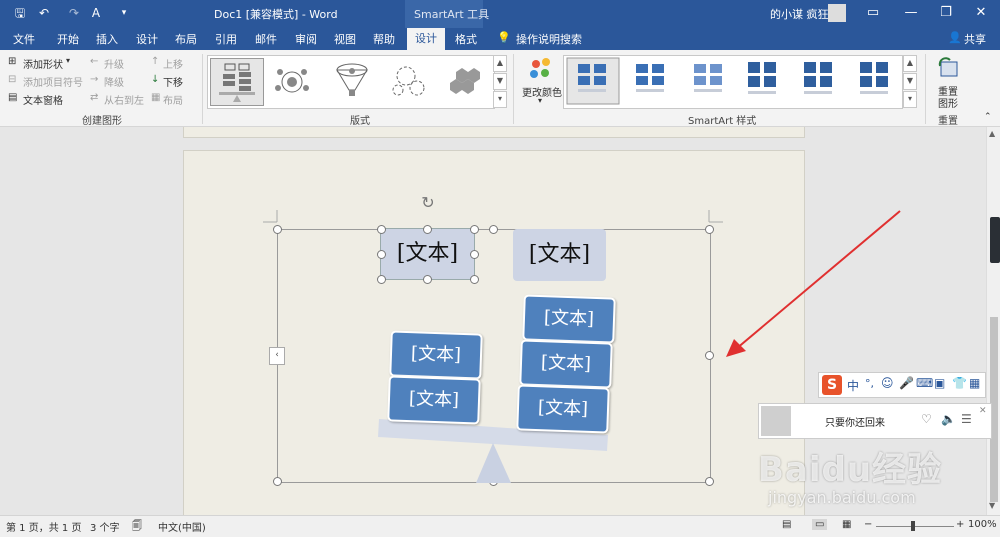 The image size is (1000, 537). Describe the element at coordinates (410, 81) in the screenshot. I see `layout-thumb-gears` at that location.